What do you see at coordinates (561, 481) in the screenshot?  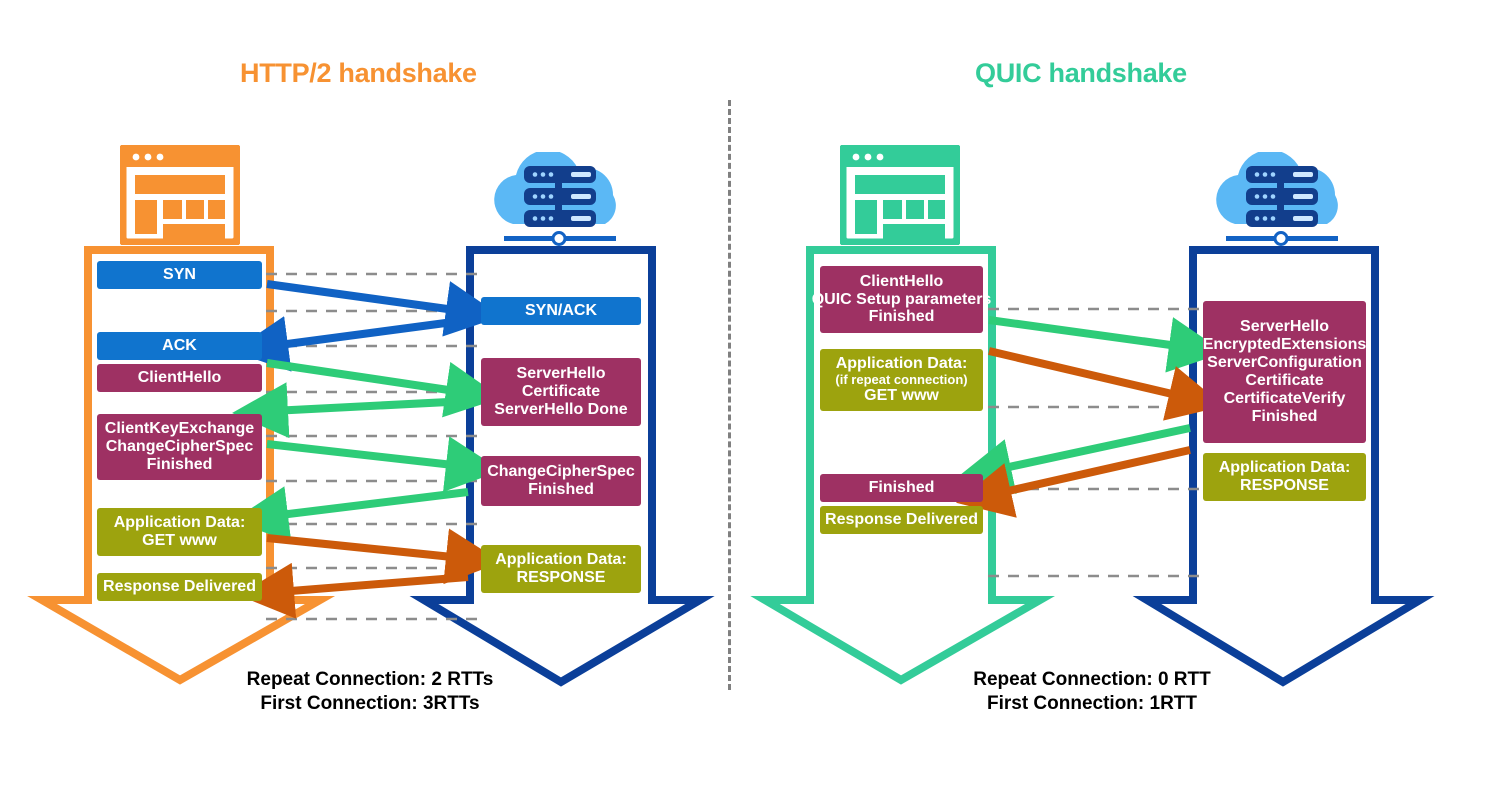 I see `msgbox-http2-server-changecipherspec: ChangeCipherSpec Finished` at bounding box center [561, 481].